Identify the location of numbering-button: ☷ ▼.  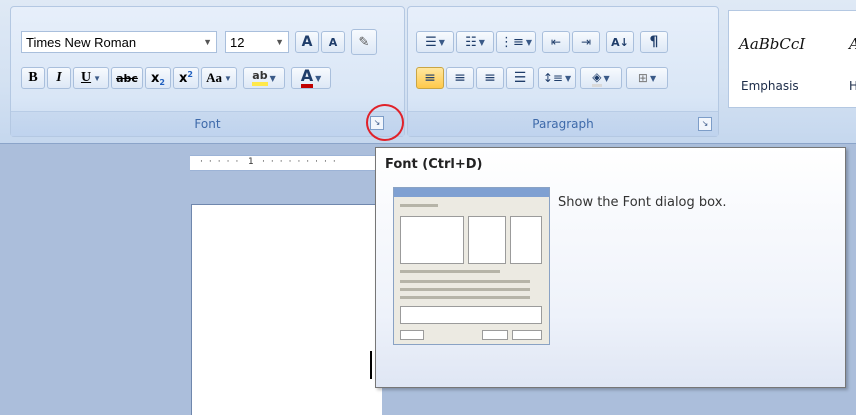
(475, 42).